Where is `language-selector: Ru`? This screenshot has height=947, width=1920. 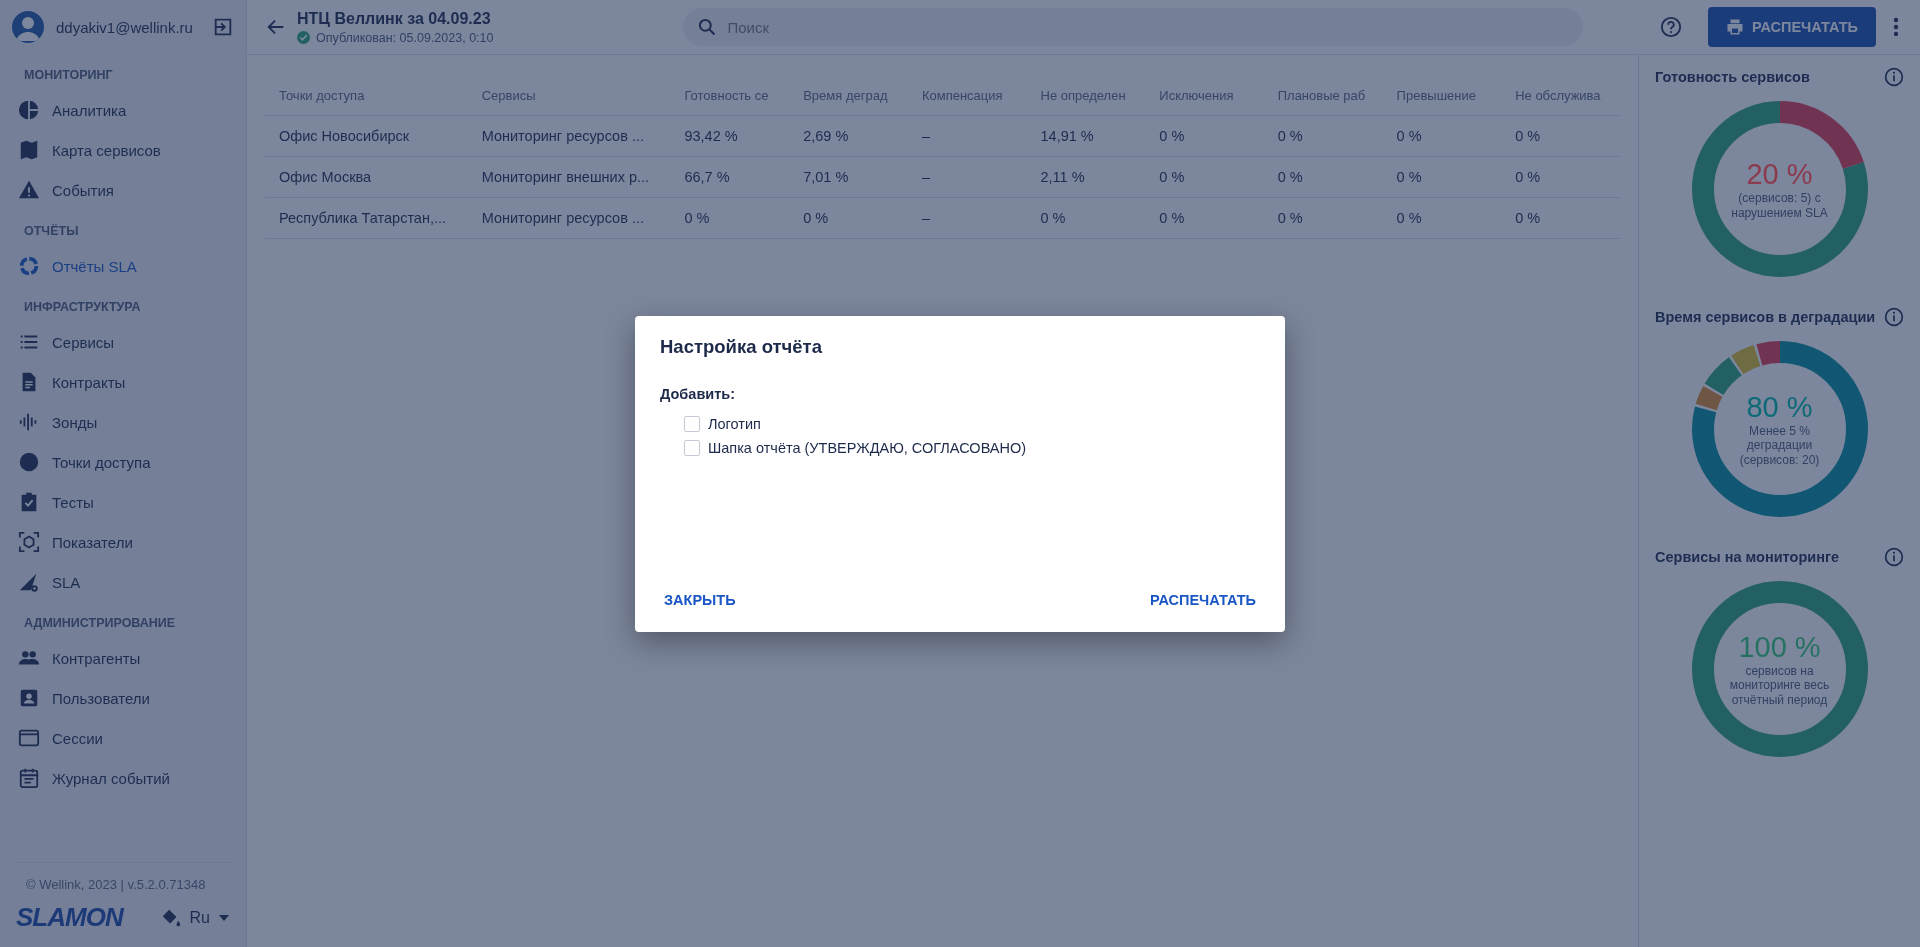
language-selector: Ru is located at coordinates (199, 917).